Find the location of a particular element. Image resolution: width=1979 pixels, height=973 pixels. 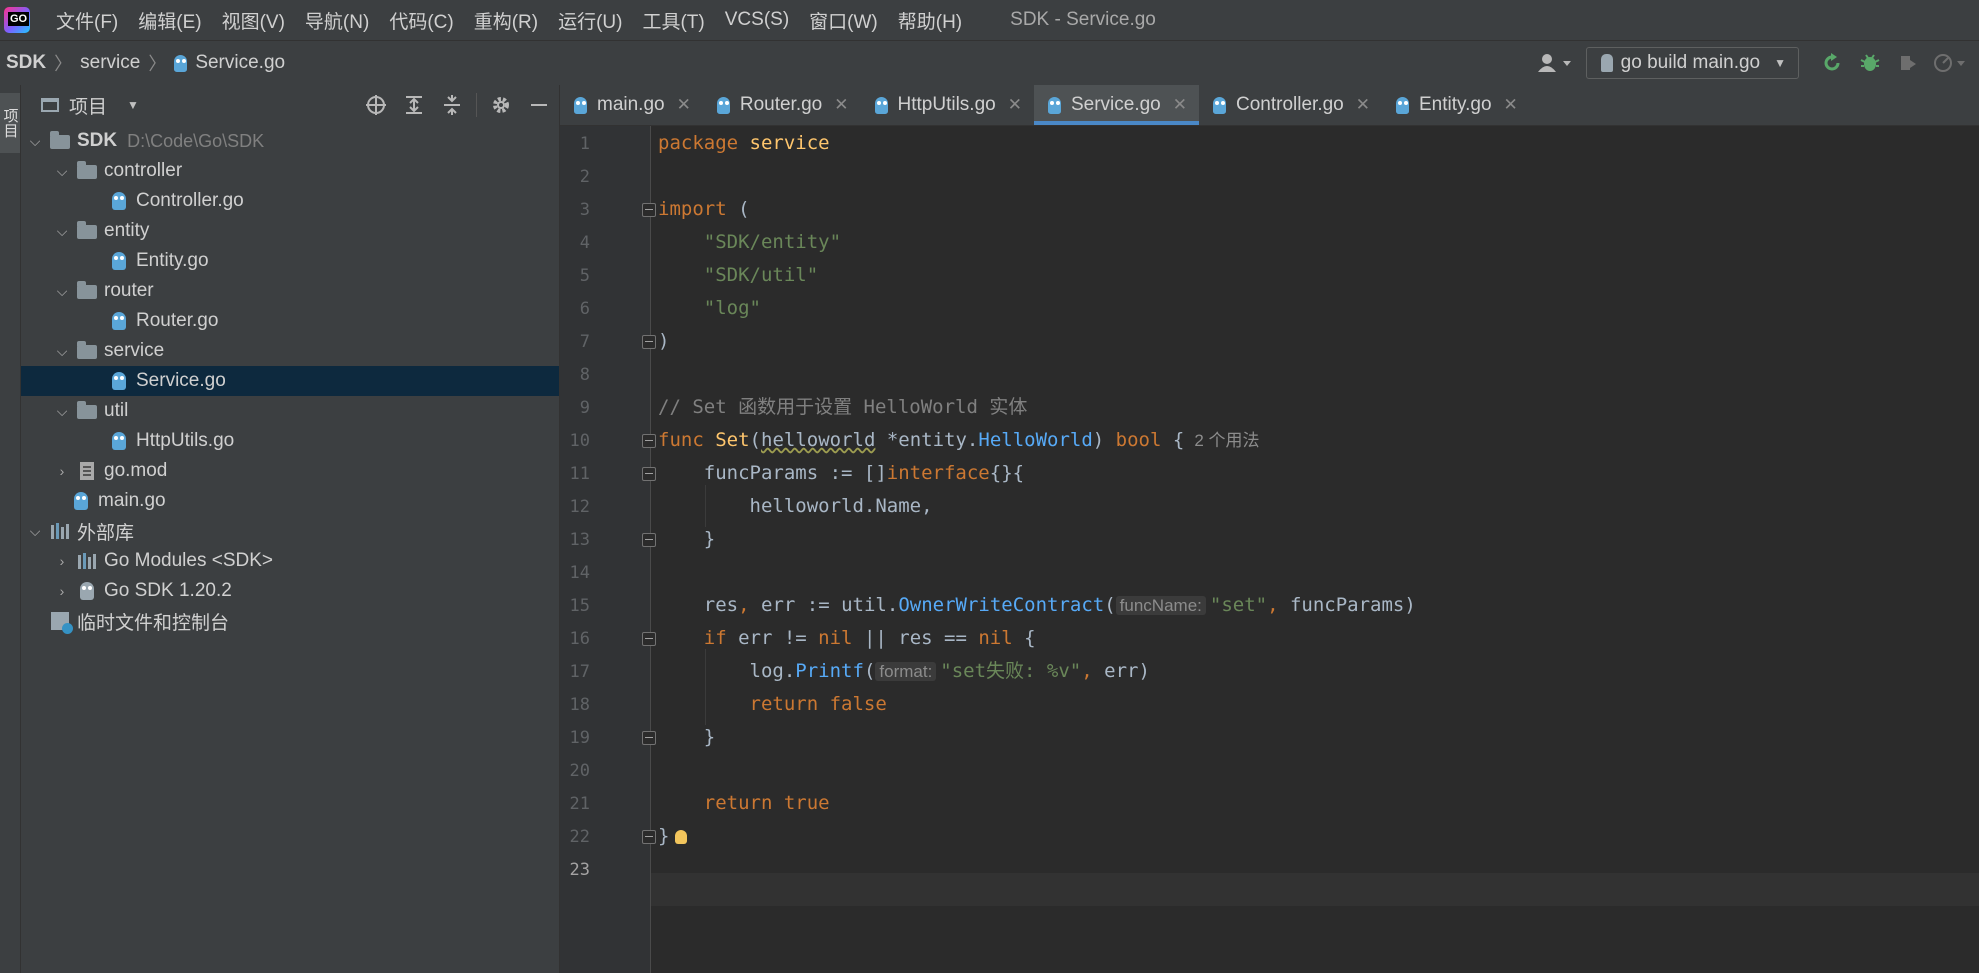

code-line-11: funcParams := []interface{}{ is located at coordinates (841, 473).